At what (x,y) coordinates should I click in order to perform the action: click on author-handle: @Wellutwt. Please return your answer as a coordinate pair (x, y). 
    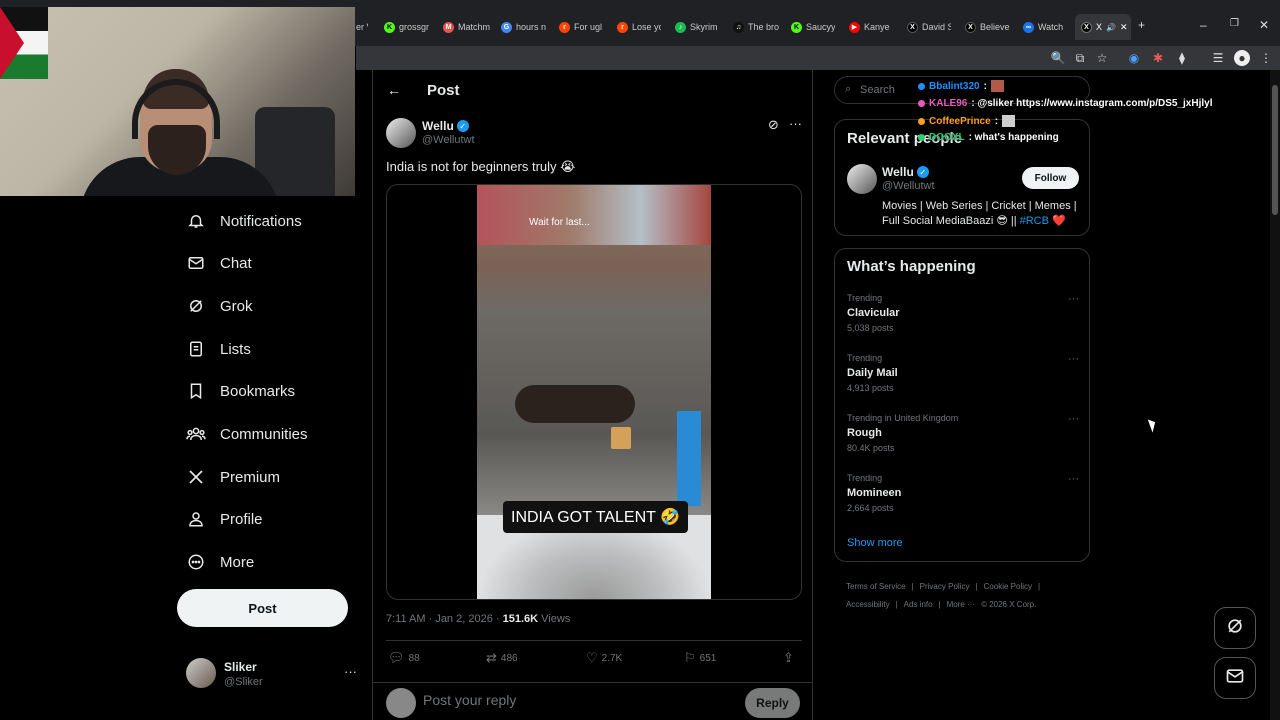
    Looking at the image, I should click on (448, 140).